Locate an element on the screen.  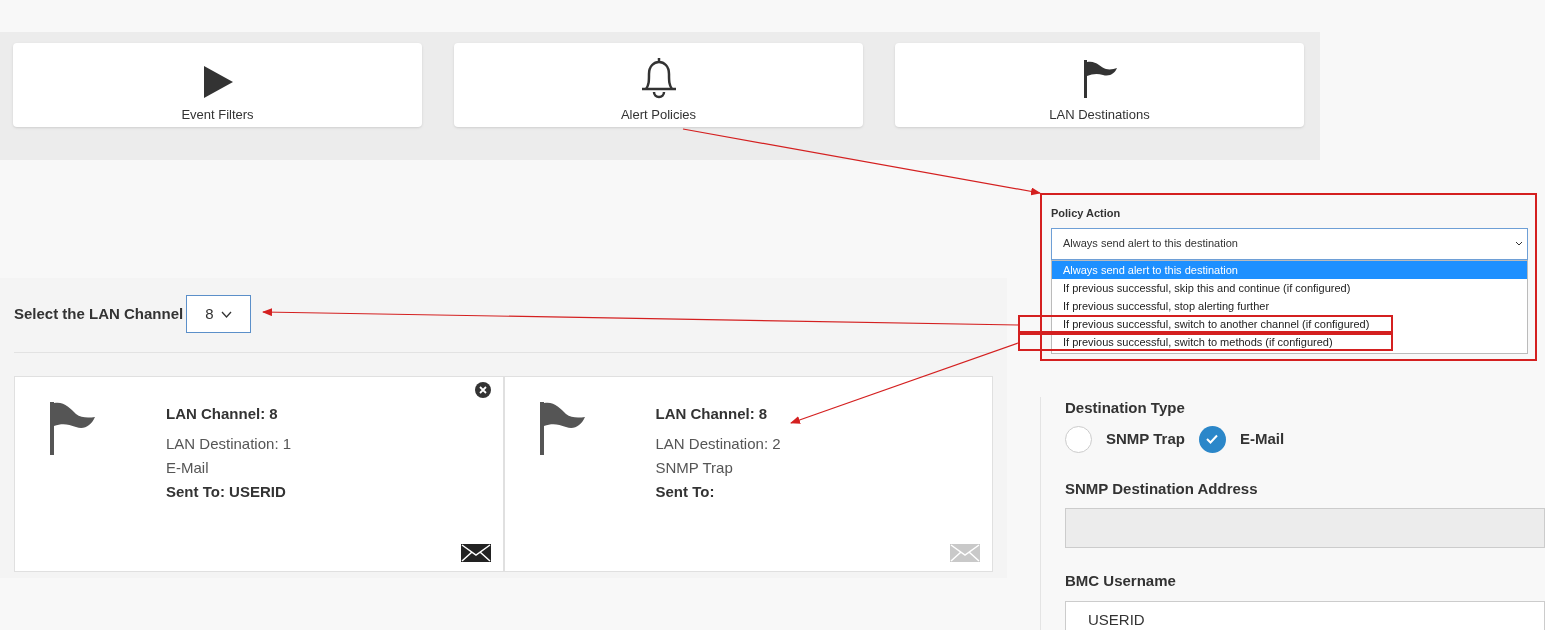
card-sent-to: Sent To: USERID is located at coordinates (226, 492).